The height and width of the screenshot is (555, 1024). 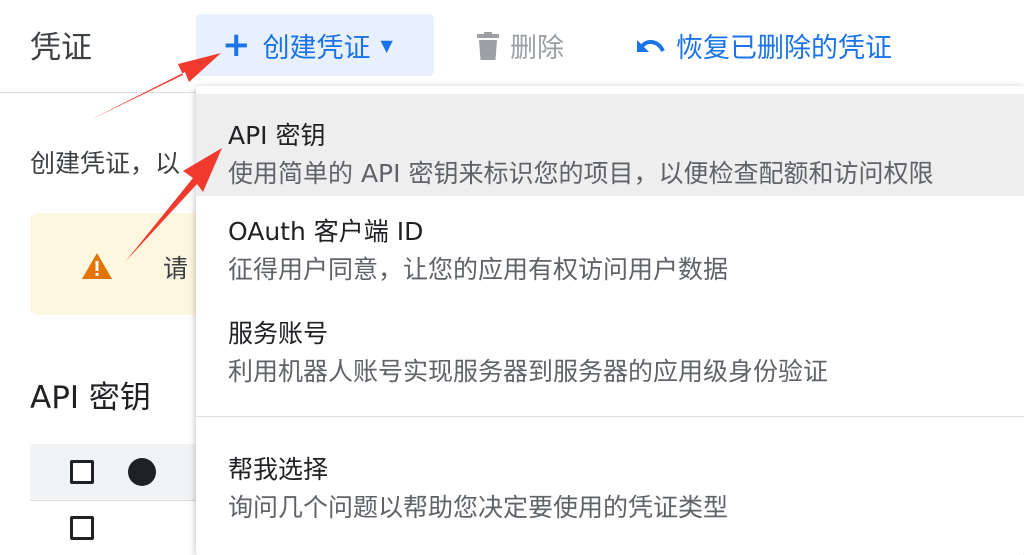 I want to click on create-credentials-label: 创建凭证, so click(x=316, y=48).